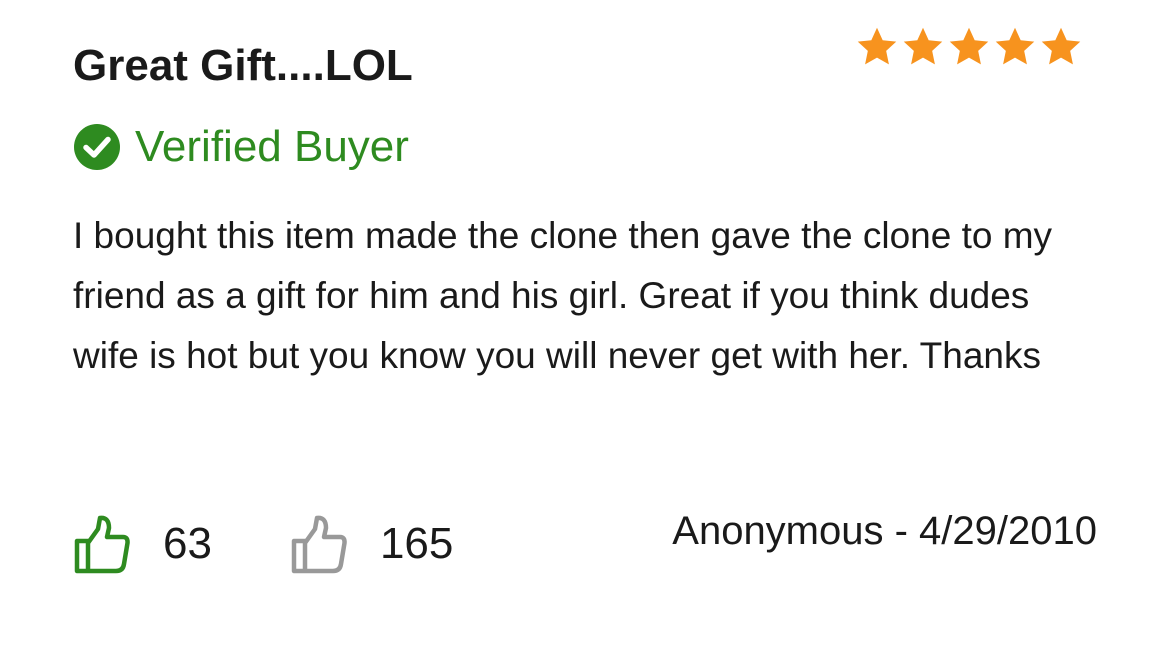 The image size is (1170, 645). I want to click on star-rating, so click(969, 47).